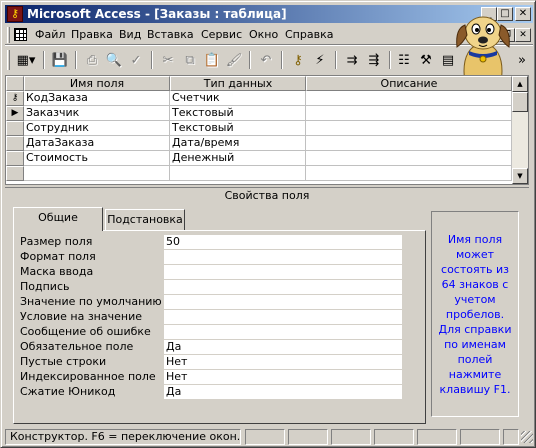  Describe the element at coordinates (20, 34) in the screenshot. I see `document-window-icon` at that location.